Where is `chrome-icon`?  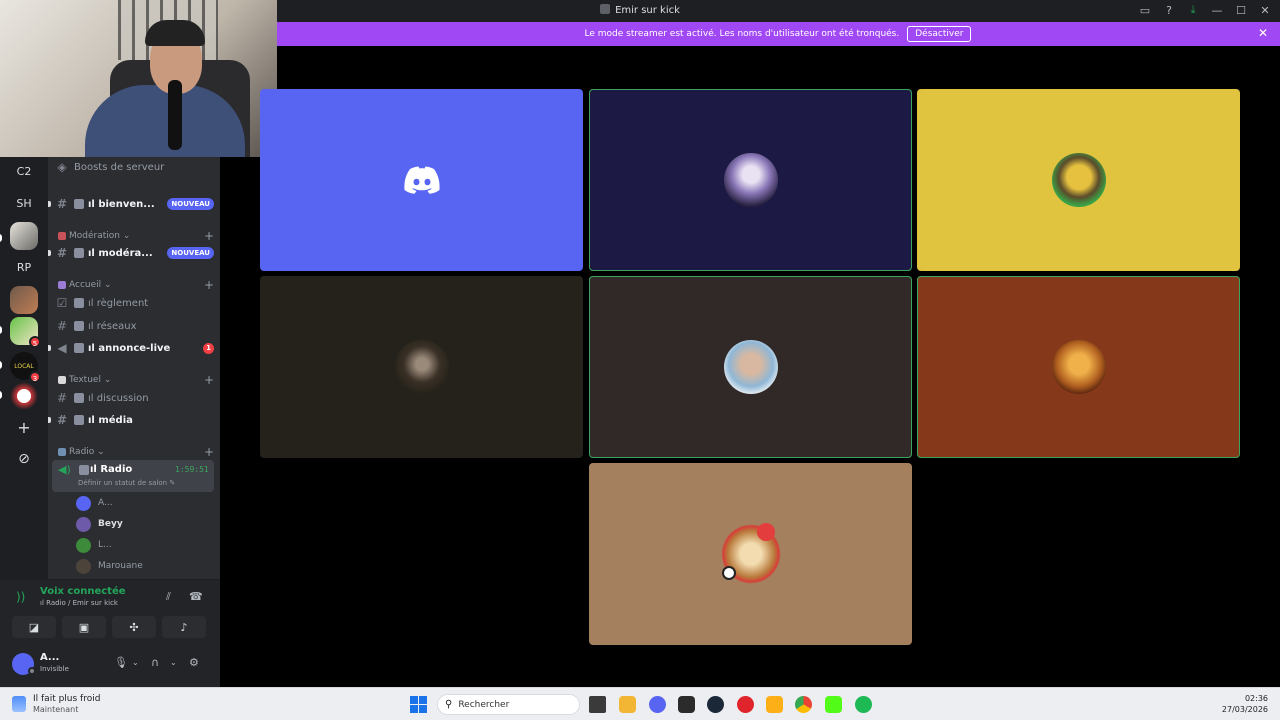 chrome-icon is located at coordinates (803, 704).